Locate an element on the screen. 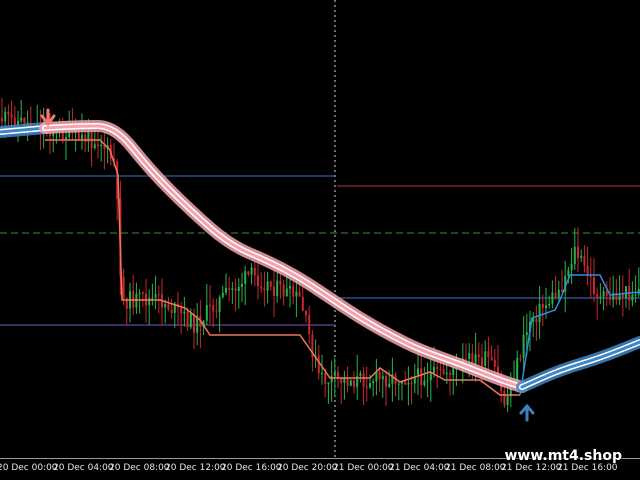  time-axis-label: 20 Dec 12:00 is located at coordinates (195, 468).